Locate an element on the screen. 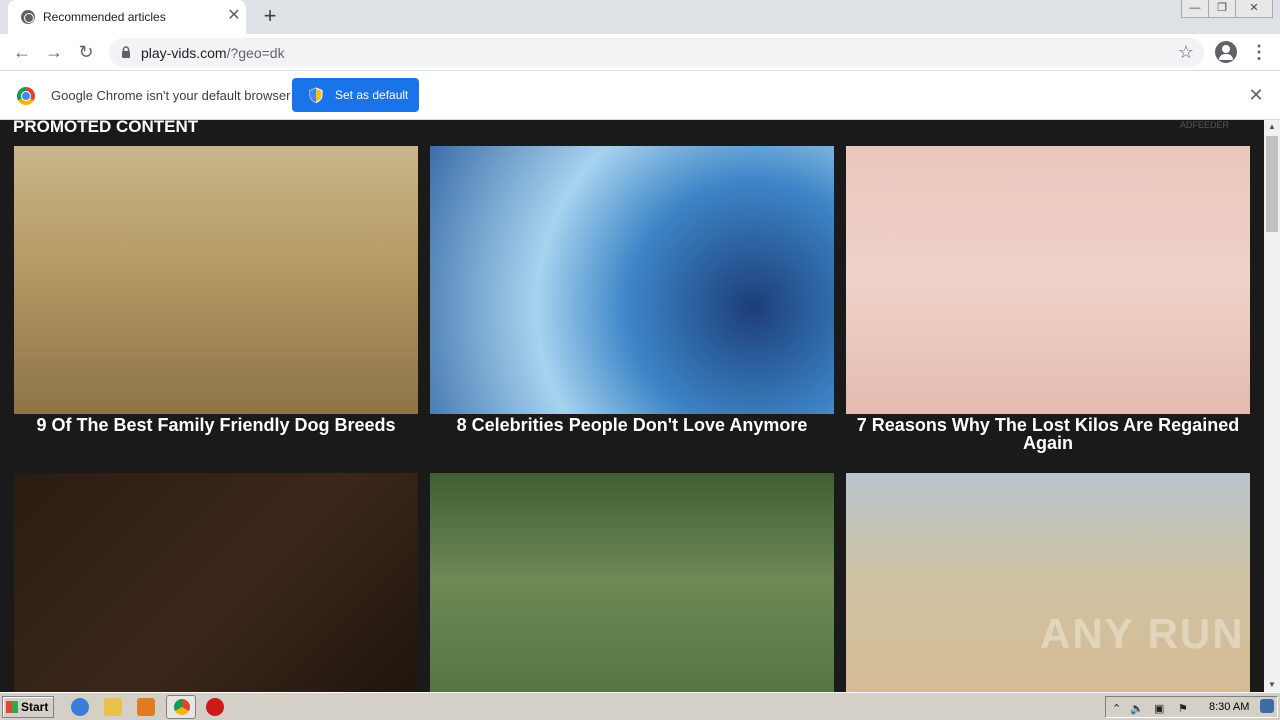  system-tray: ⌃ 🔈 ▣ ⚑ is located at coordinates (1191, 707).